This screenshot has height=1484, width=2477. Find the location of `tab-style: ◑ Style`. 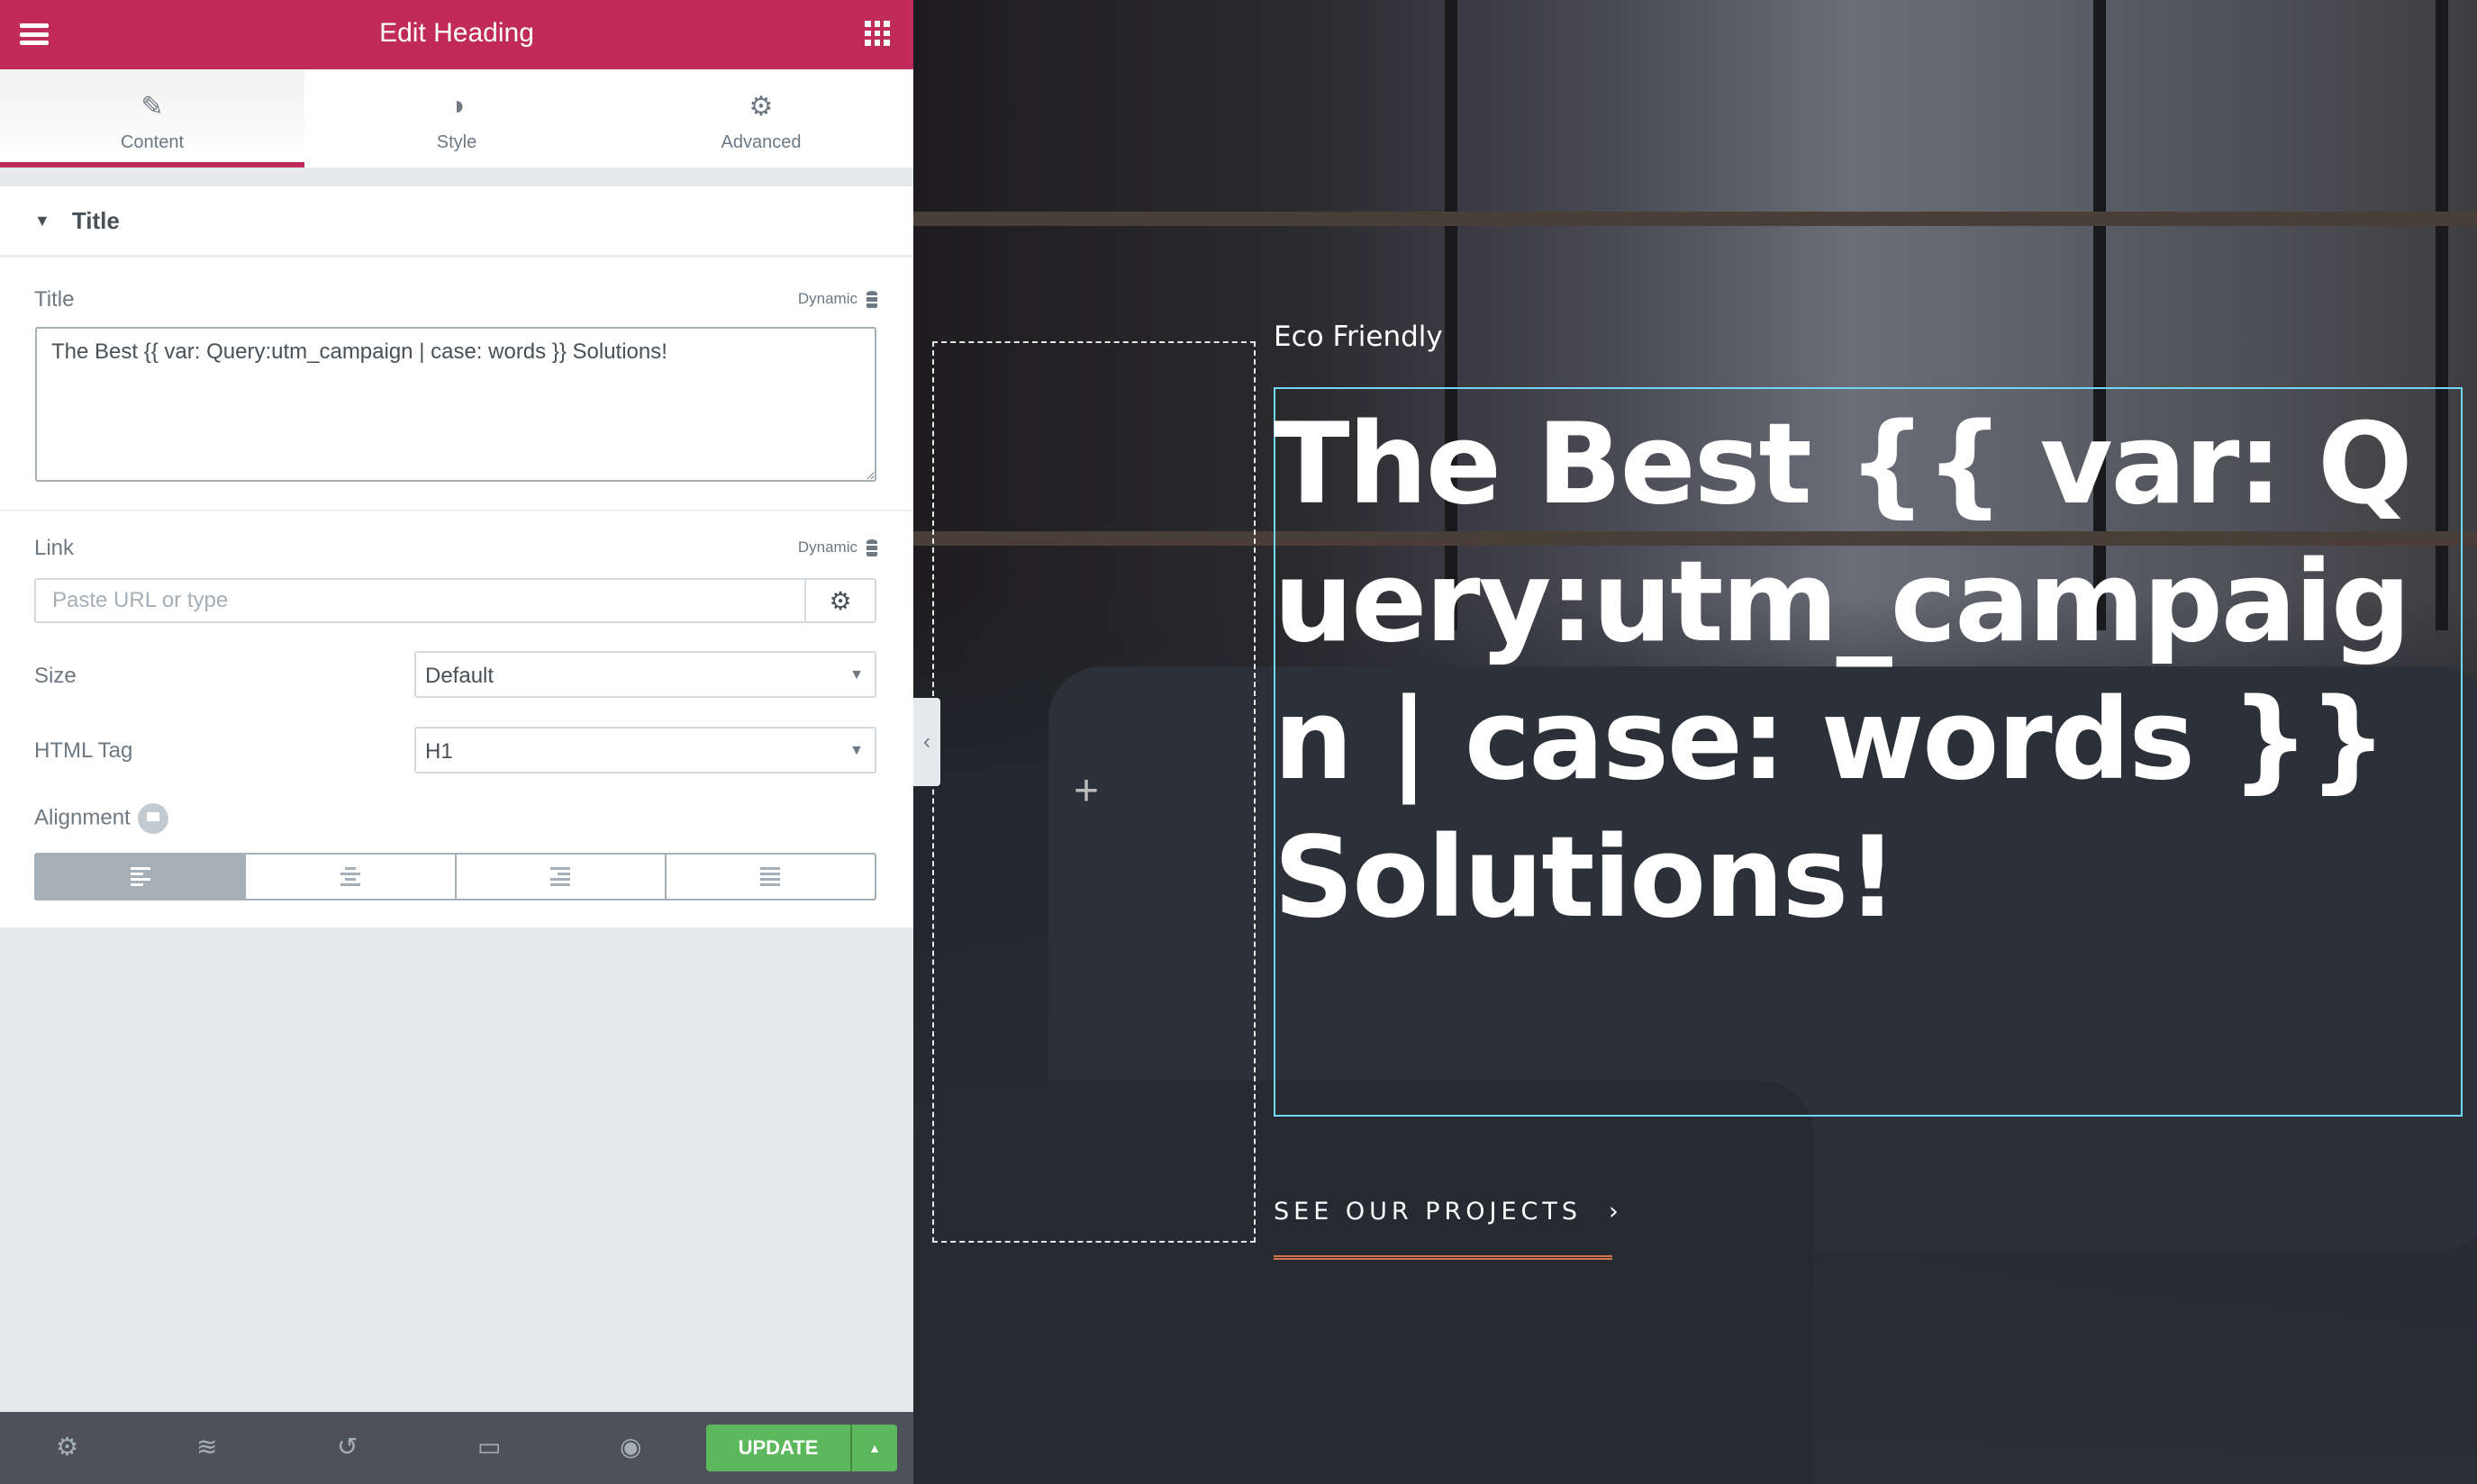

tab-style: ◑ Style is located at coordinates (456, 118).